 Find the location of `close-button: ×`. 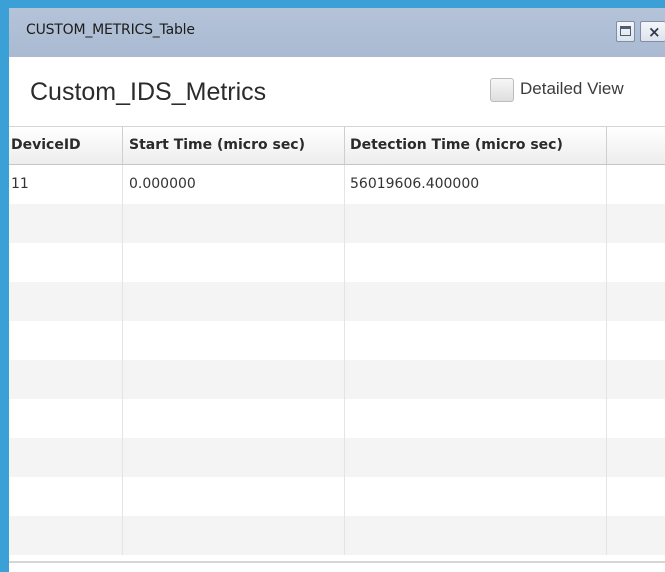

close-button: × is located at coordinates (652, 31).